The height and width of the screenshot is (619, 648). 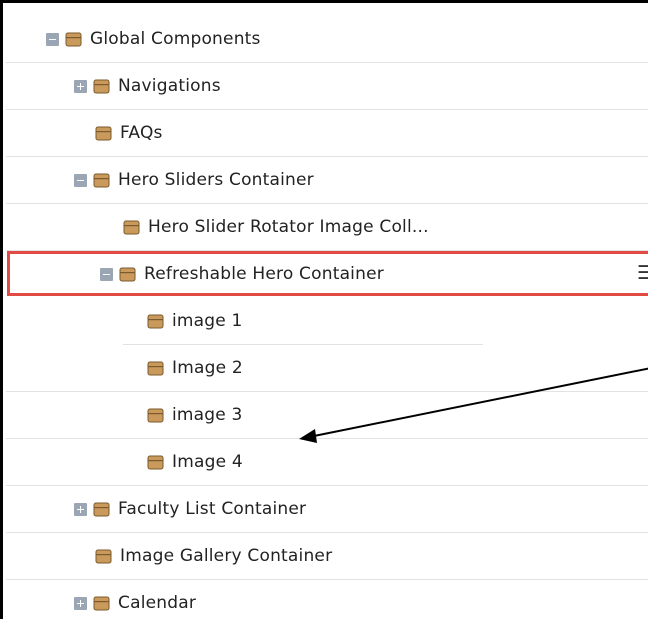 What do you see at coordinates (264, 274) in the screenshot?
I see `tree-item-label: Refreshable Hero Container` at bounding box center [264, 274].